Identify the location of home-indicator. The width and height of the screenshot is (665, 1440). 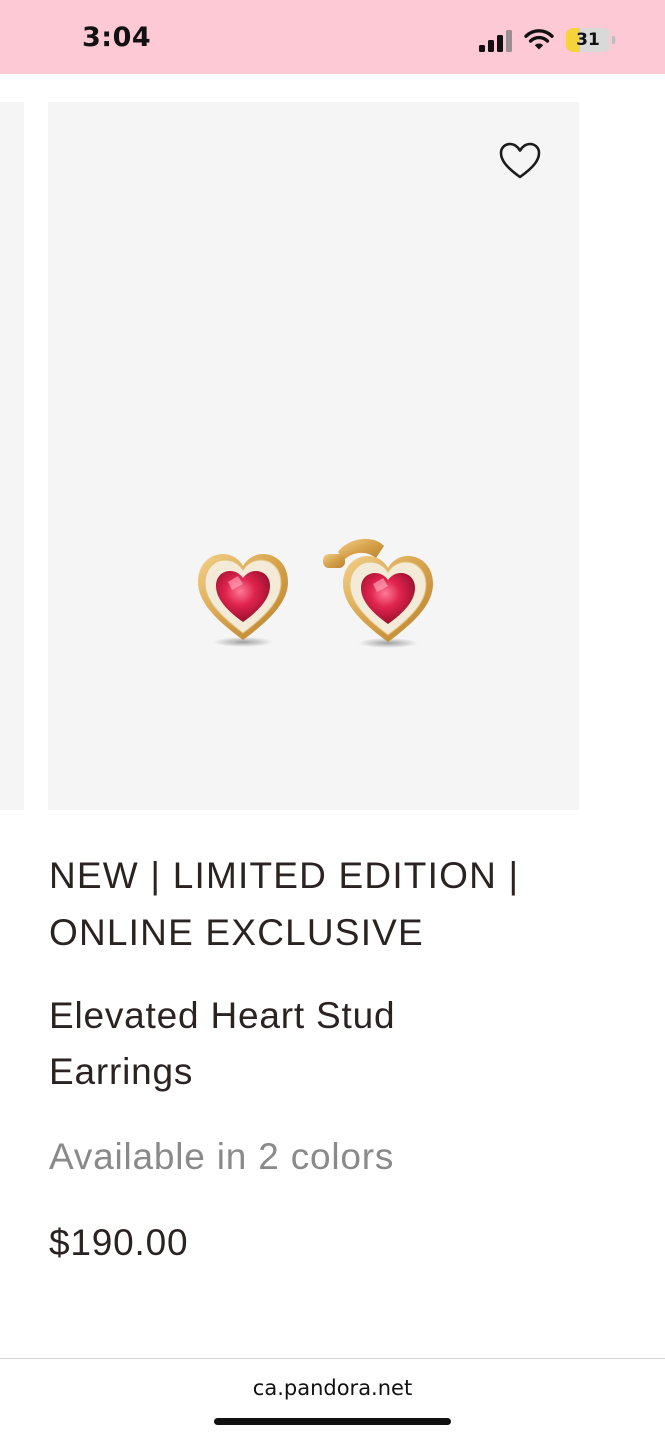
(332, 1421).